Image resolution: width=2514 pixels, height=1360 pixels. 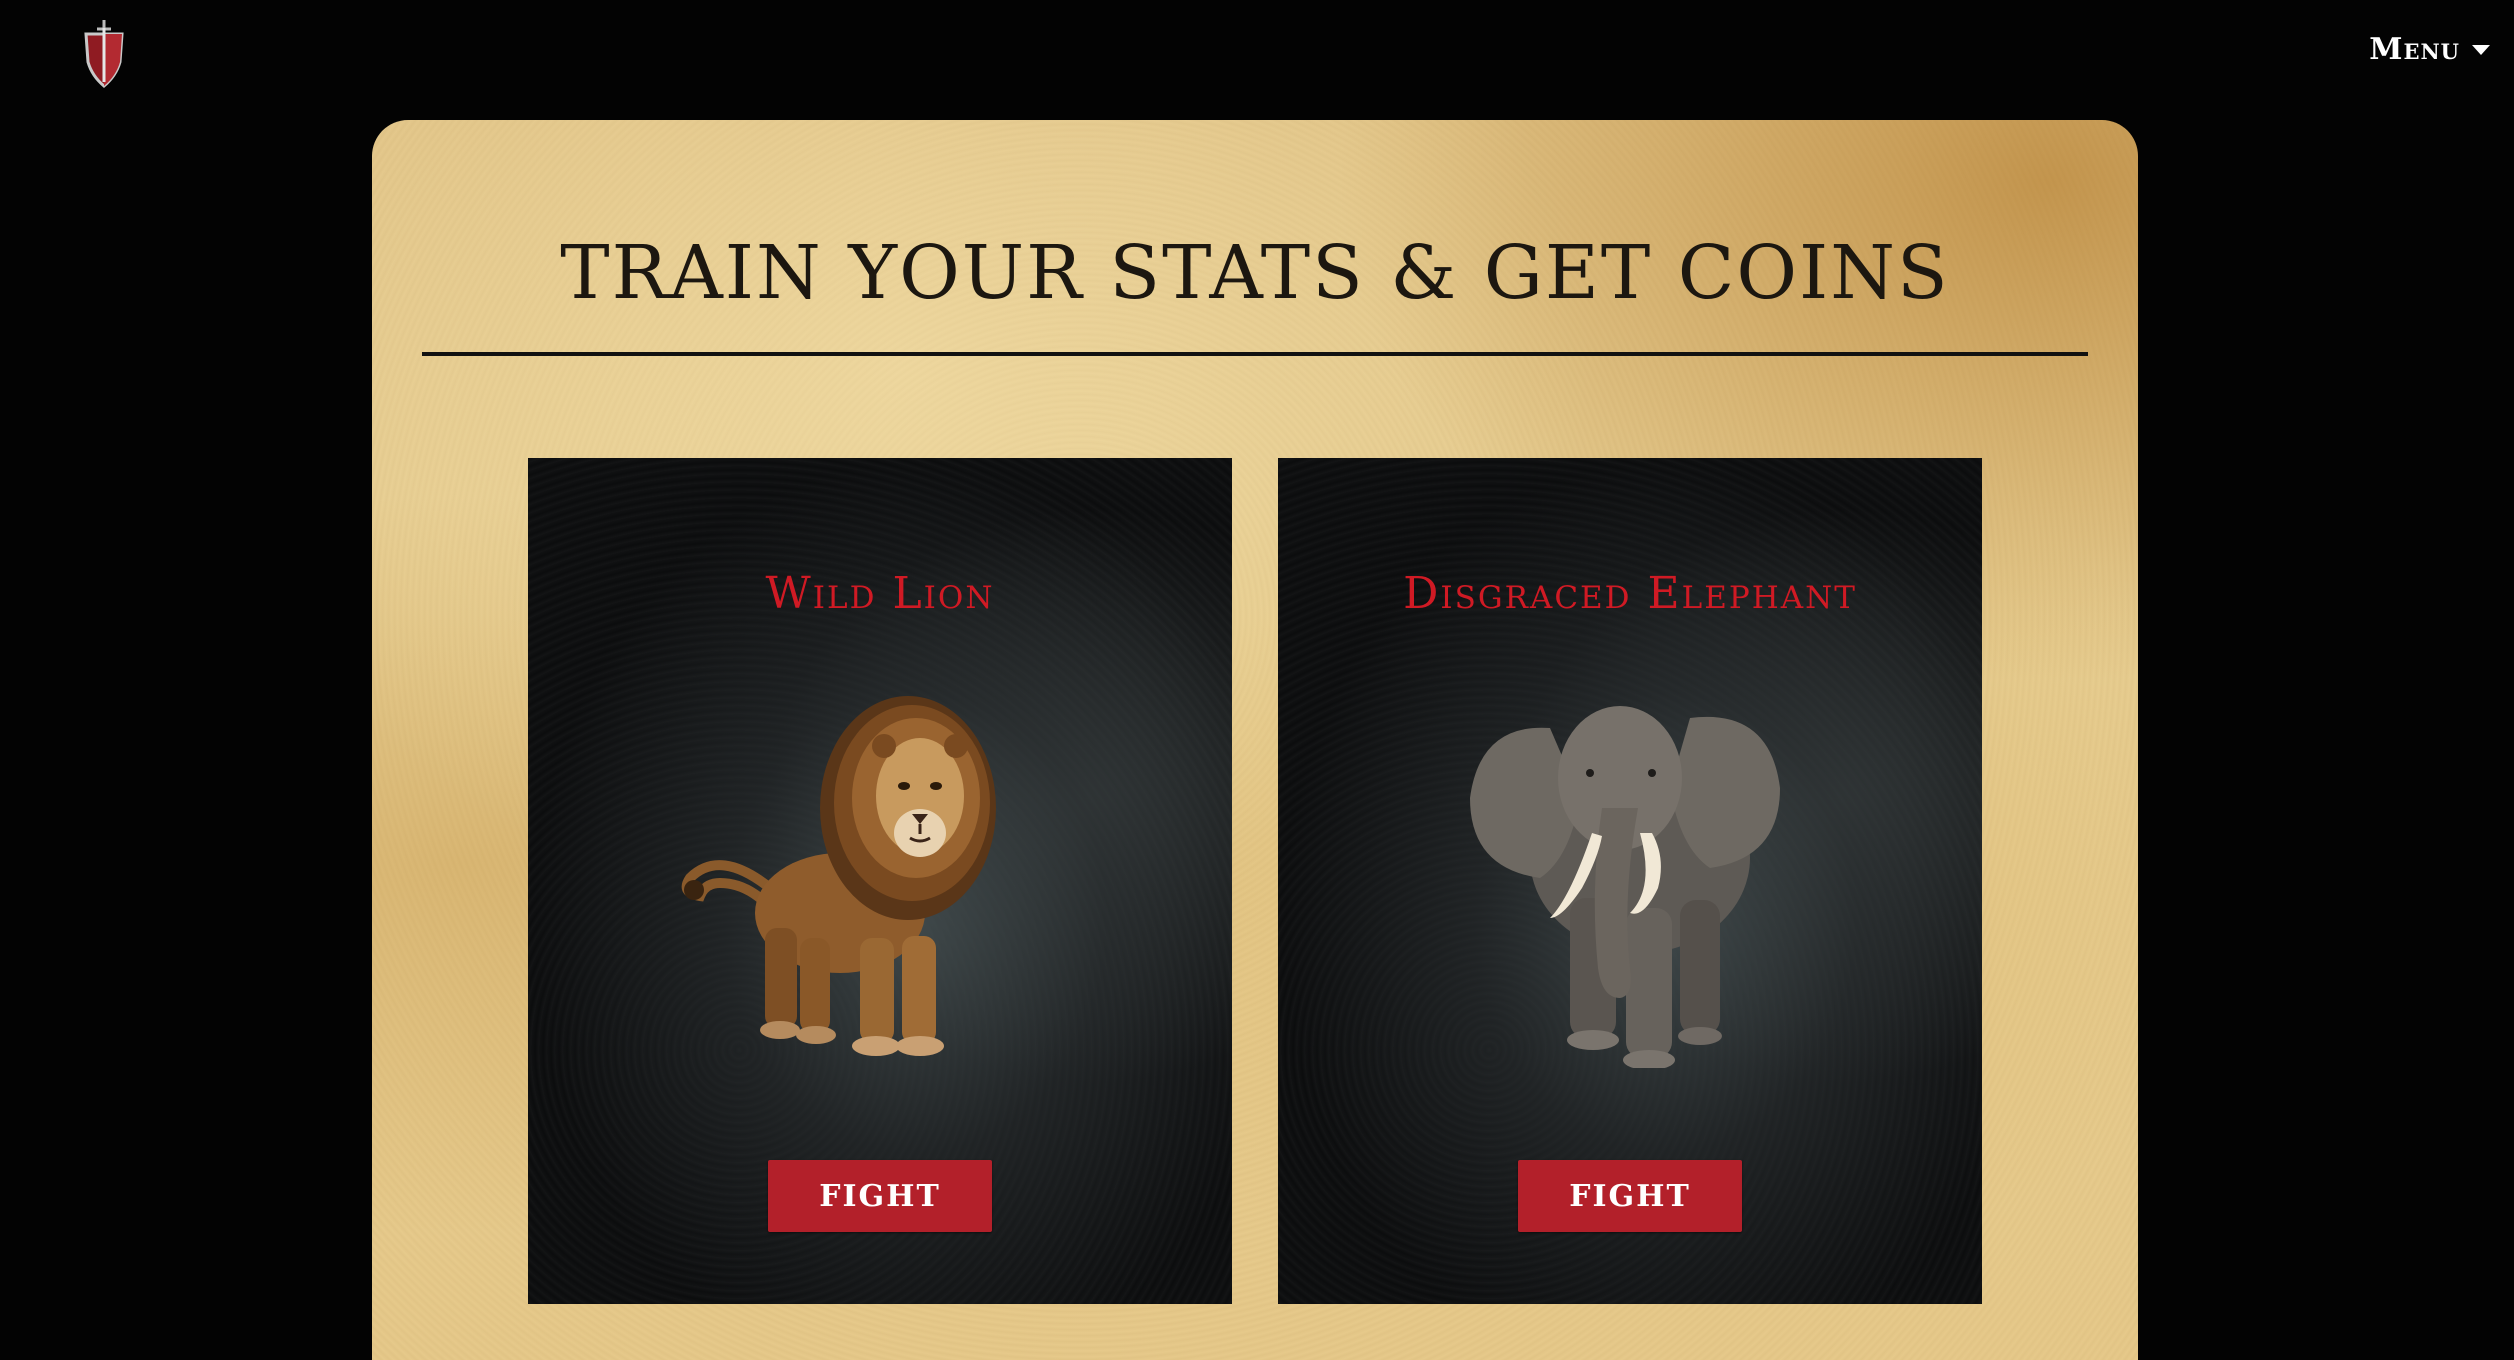 What do you see at coordinates (104, 54) in the screenshot?
I see `shield-sword-icon` at bounding box center [104, 54].